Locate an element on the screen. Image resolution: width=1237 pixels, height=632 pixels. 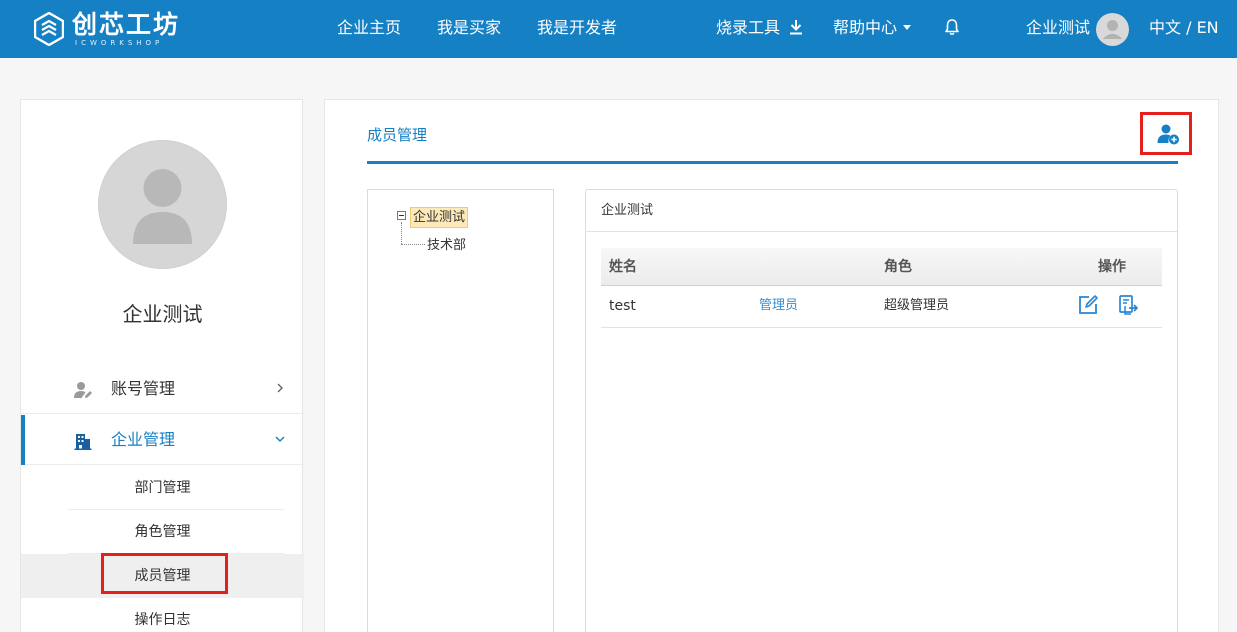
company-name: 企业测试 is located at coordinates (162, 314).